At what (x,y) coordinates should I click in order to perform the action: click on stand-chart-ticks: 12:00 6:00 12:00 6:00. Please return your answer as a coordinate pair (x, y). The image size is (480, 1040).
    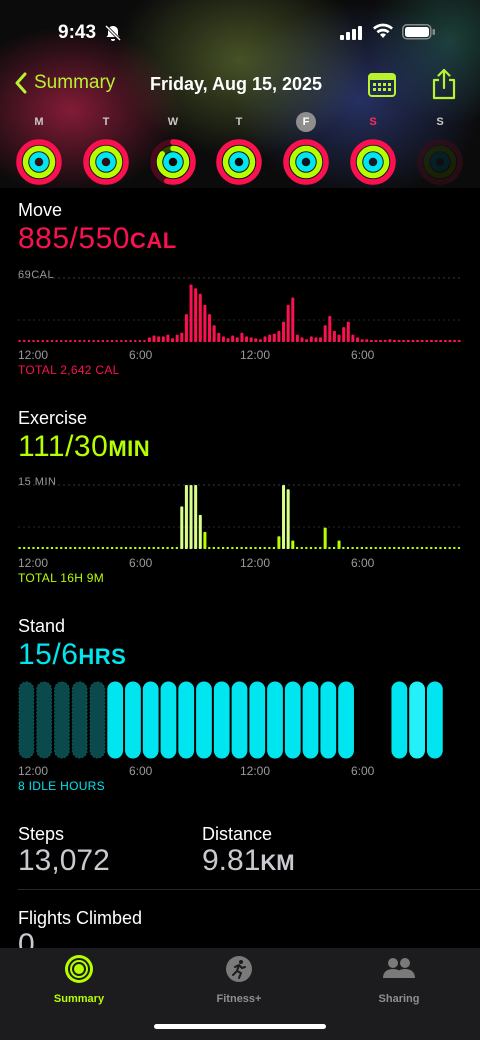
    Looking at the image, I should click on (240, 772).